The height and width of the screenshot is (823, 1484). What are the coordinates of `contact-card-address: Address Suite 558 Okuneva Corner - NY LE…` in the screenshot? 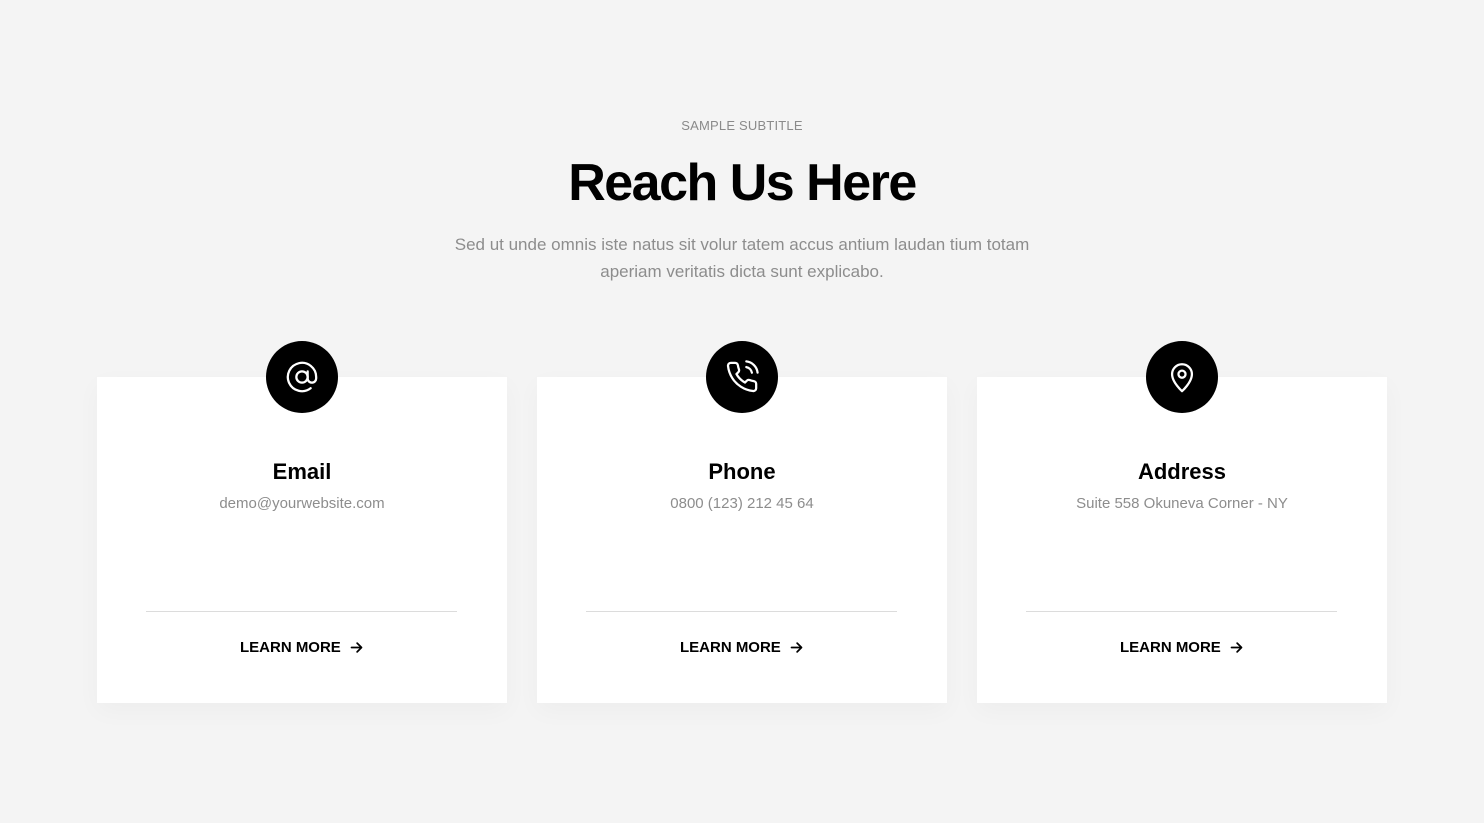 It's located at (1182, 522).